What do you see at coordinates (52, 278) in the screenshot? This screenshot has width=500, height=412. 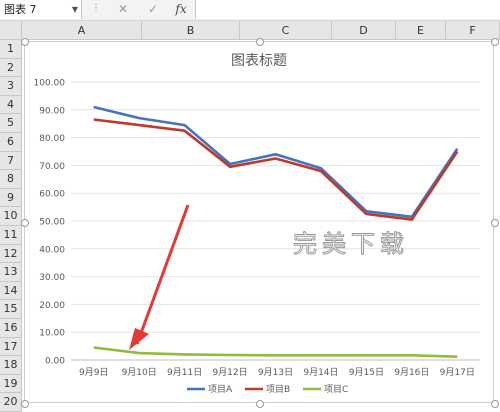 I see `y-tick-label: 30.00` at bounding box center [52, 278].